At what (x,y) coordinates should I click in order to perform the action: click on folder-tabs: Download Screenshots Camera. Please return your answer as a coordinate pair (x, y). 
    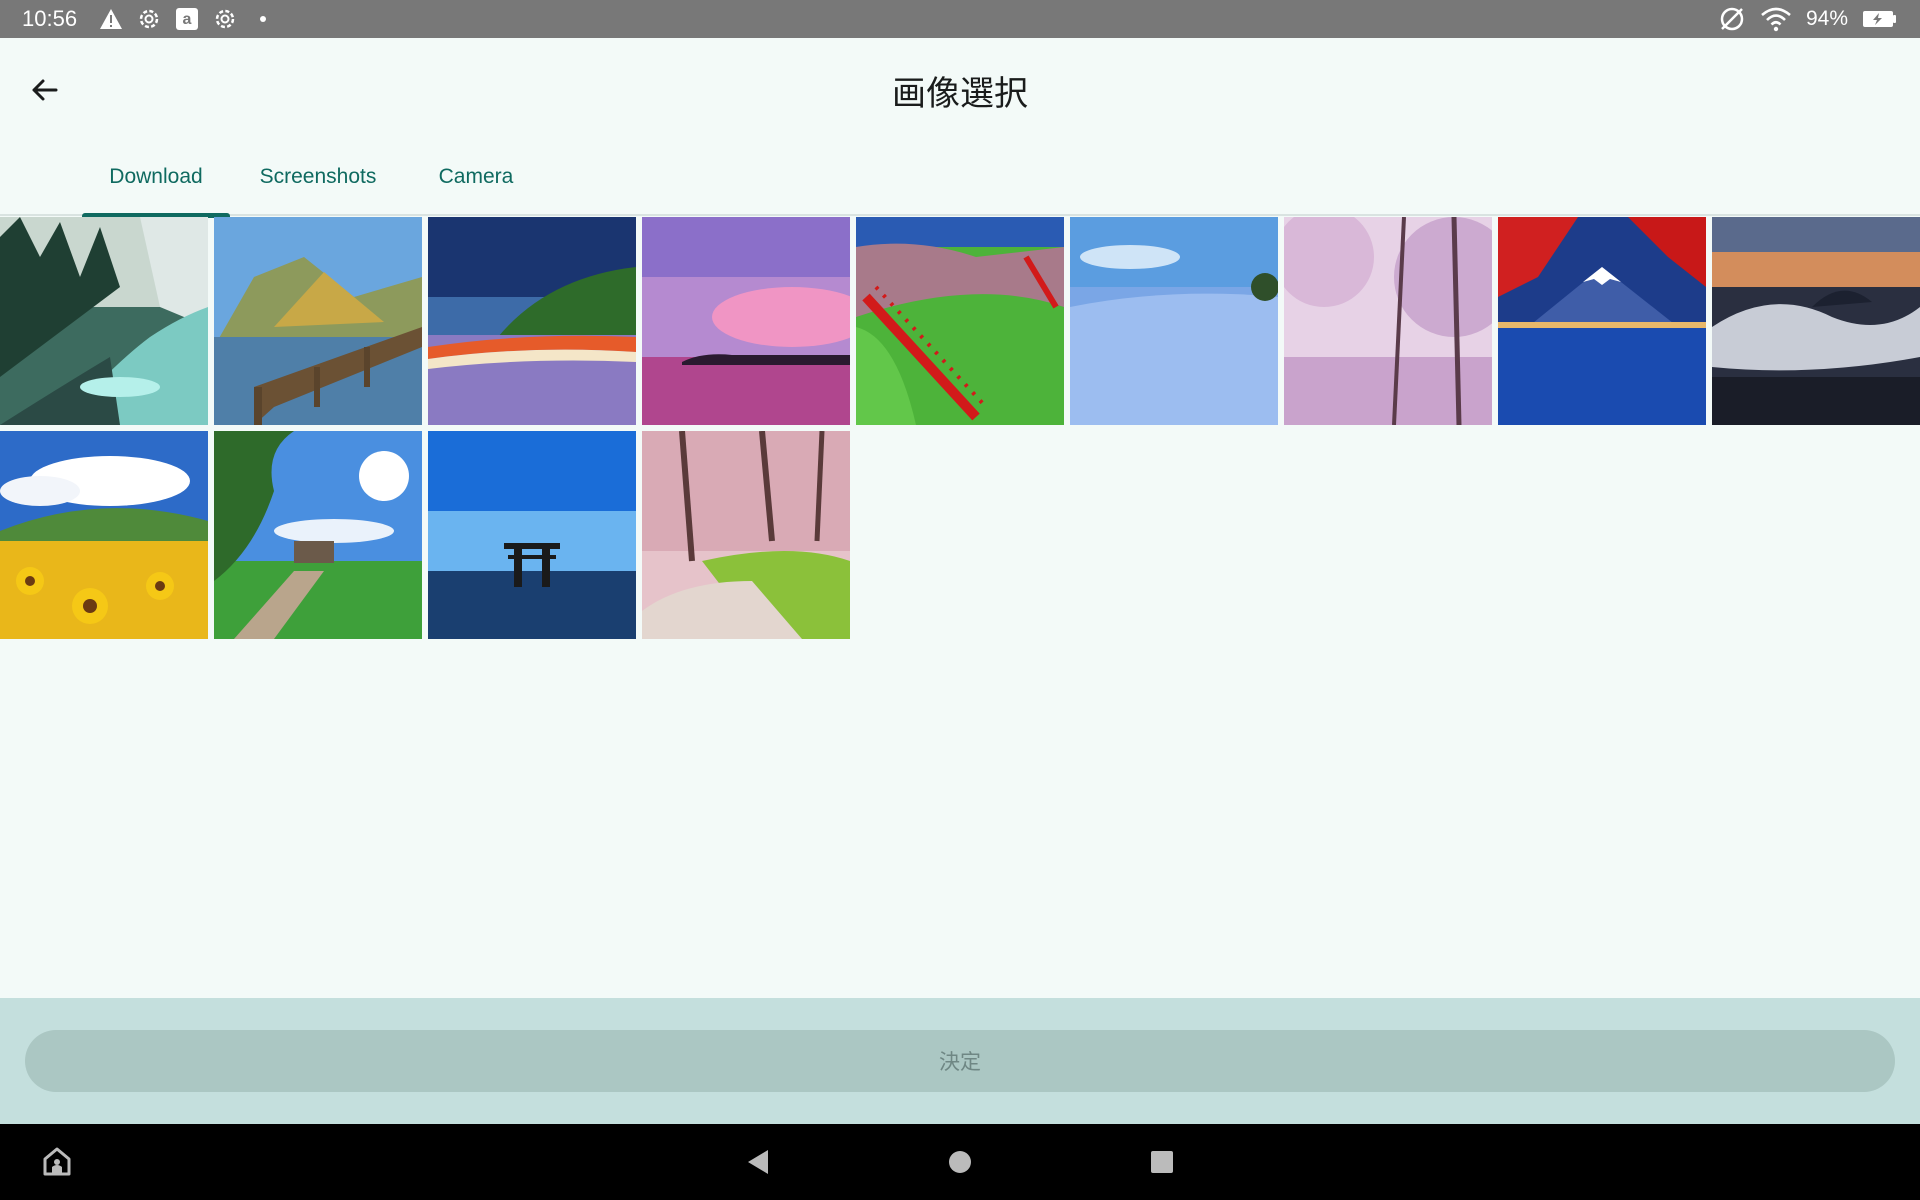
    Looking at the image, I should click on (960, 178).